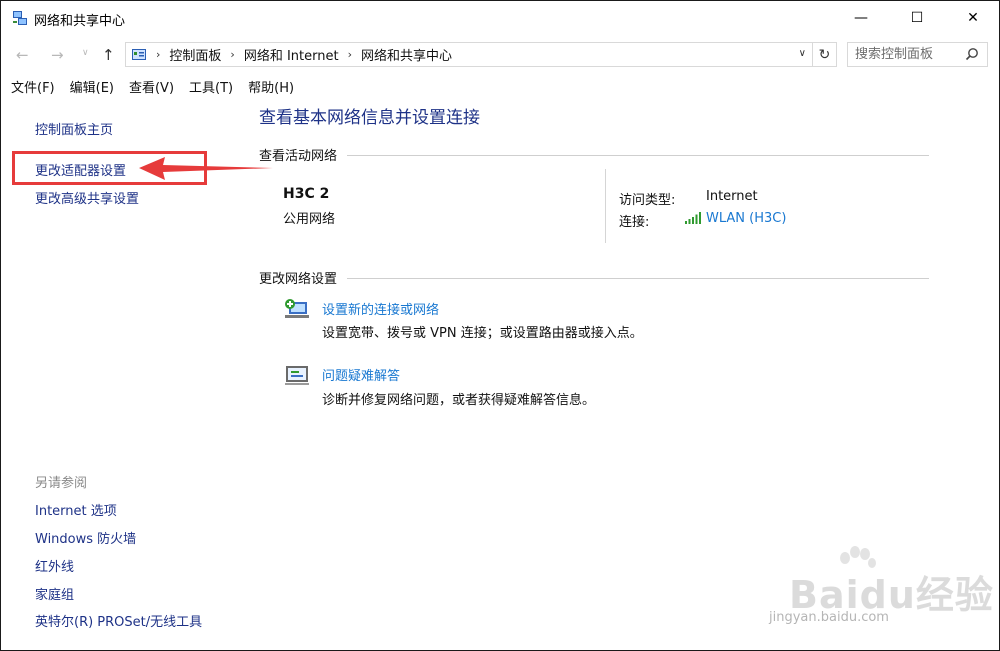 Image resolution: width=1000 pixels, height=651 pixels. I want to click on menu-edit: 编辑(E), so click(87, 89).